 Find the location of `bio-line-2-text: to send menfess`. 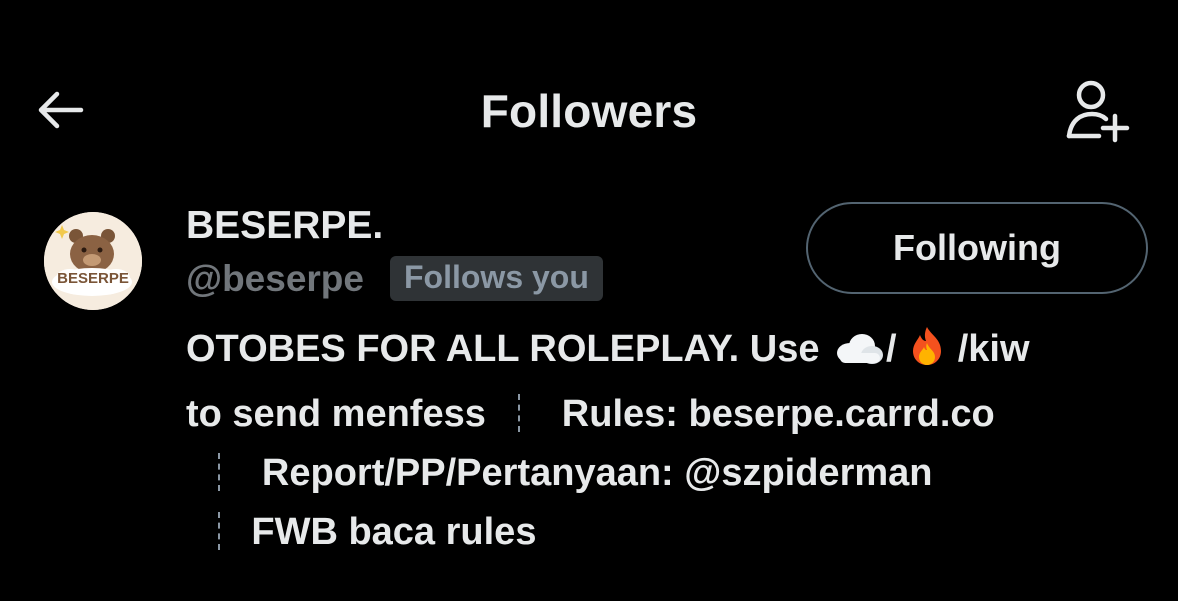

bio-line-2-text: to send menfess is located at coordinates (336, 414).